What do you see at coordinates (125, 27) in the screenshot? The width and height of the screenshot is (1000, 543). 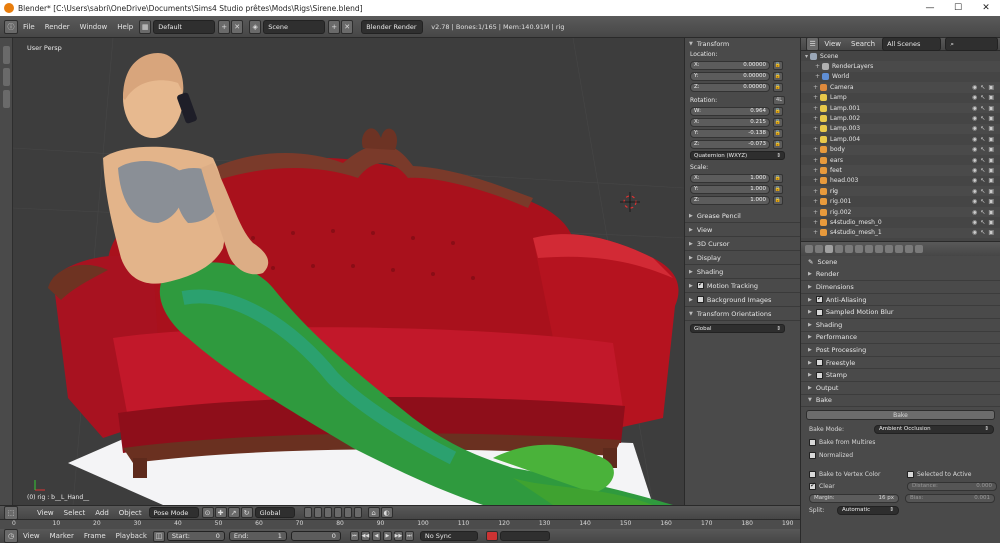 I see `menu-help: Help` at bounding box center [125, 27].